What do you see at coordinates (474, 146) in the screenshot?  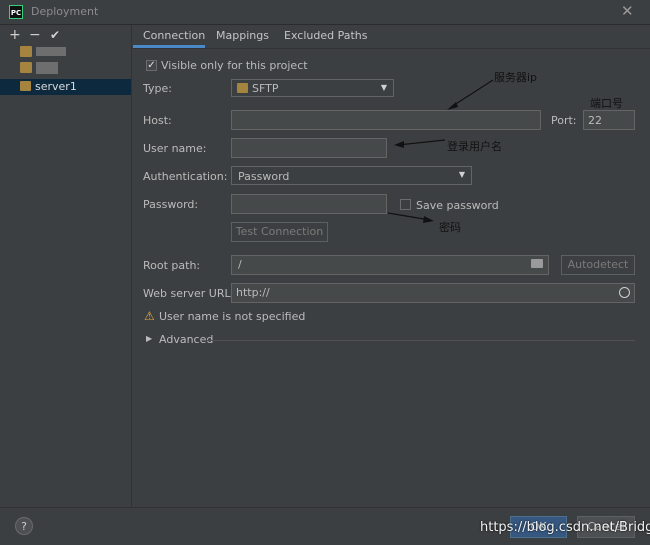 I see `annotation-username: 登录用户名` at bounding box center [474, 146].